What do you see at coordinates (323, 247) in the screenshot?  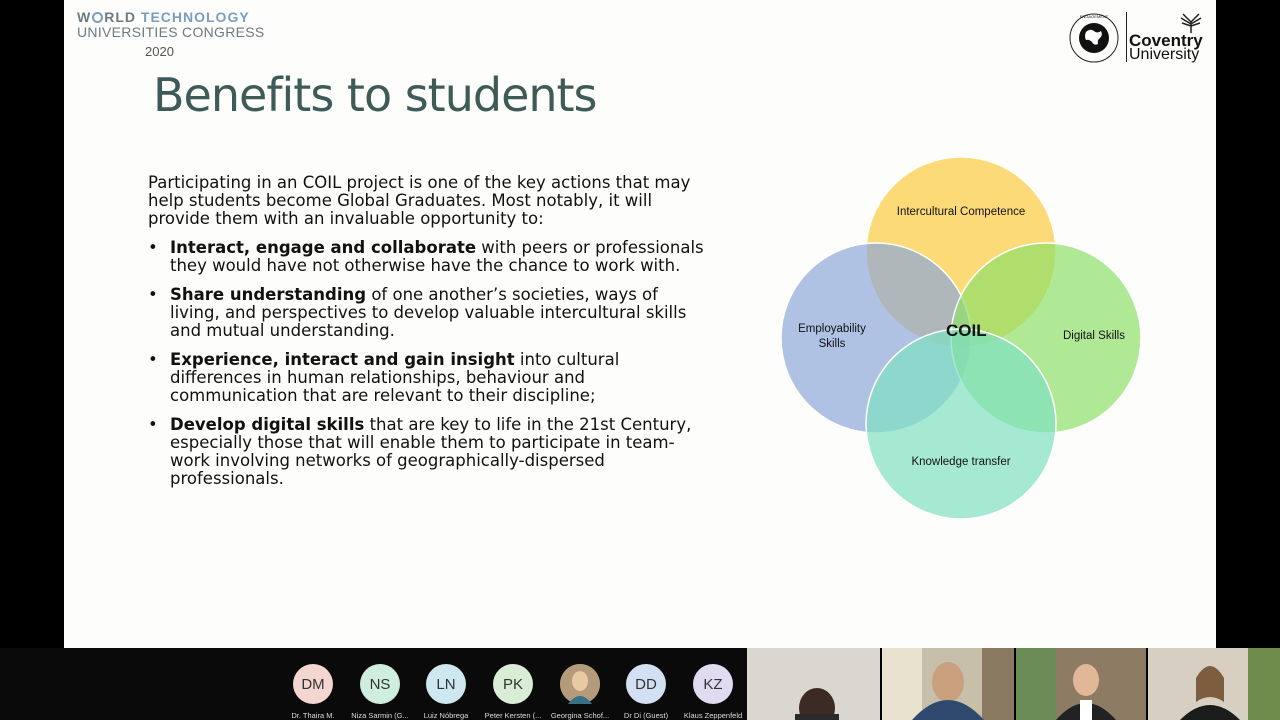 I see `benefit-bold: Interact, engage and collaborate` at bounding box center [323, 247].